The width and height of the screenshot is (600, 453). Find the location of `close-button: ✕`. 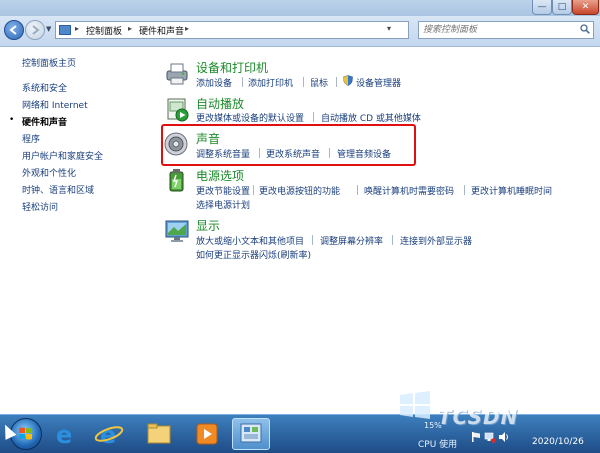

close-button: ✕ is located at coordinates (585, 7).